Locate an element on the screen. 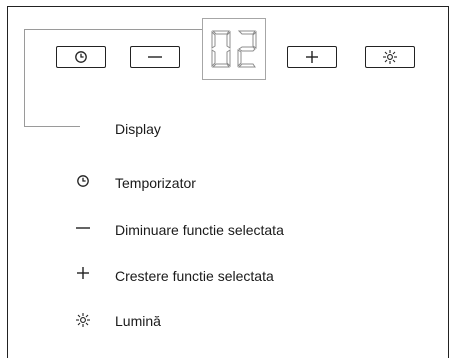  timer-button is located at coordinates (81, 57).